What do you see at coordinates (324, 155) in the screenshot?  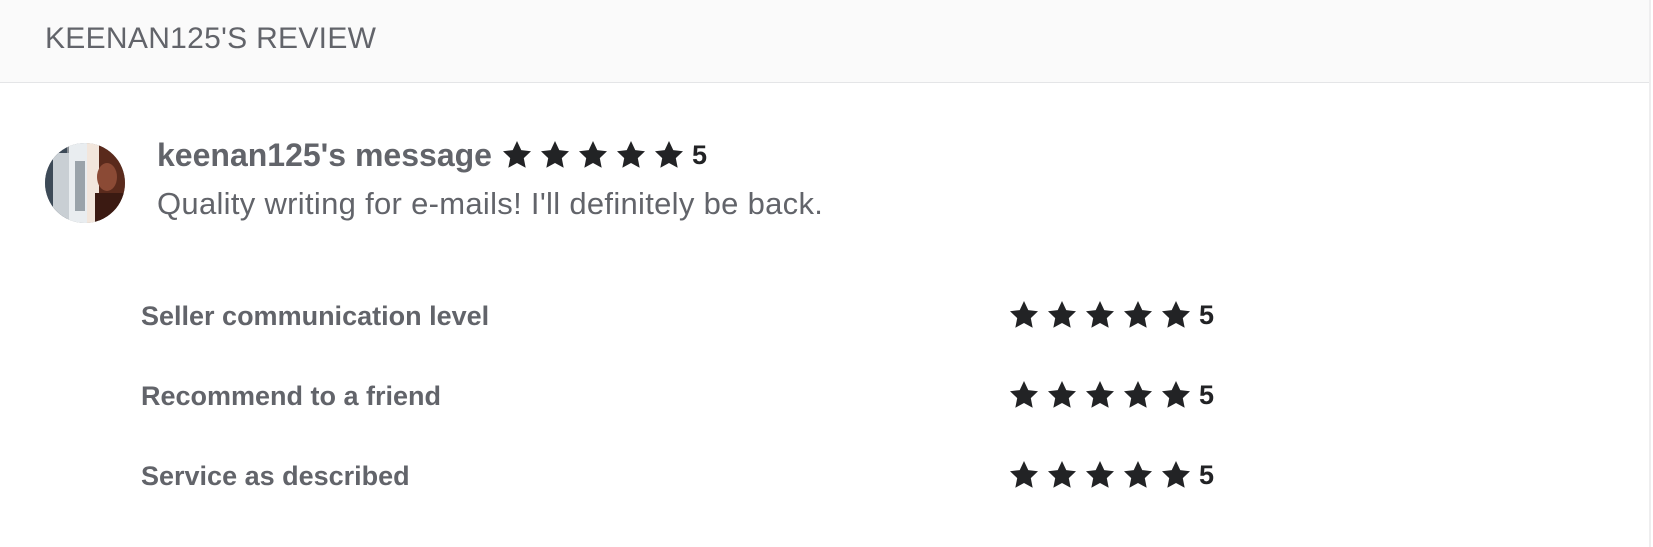 I see `reviewer-name: keenan125's message` at bounding box center [324, 155].